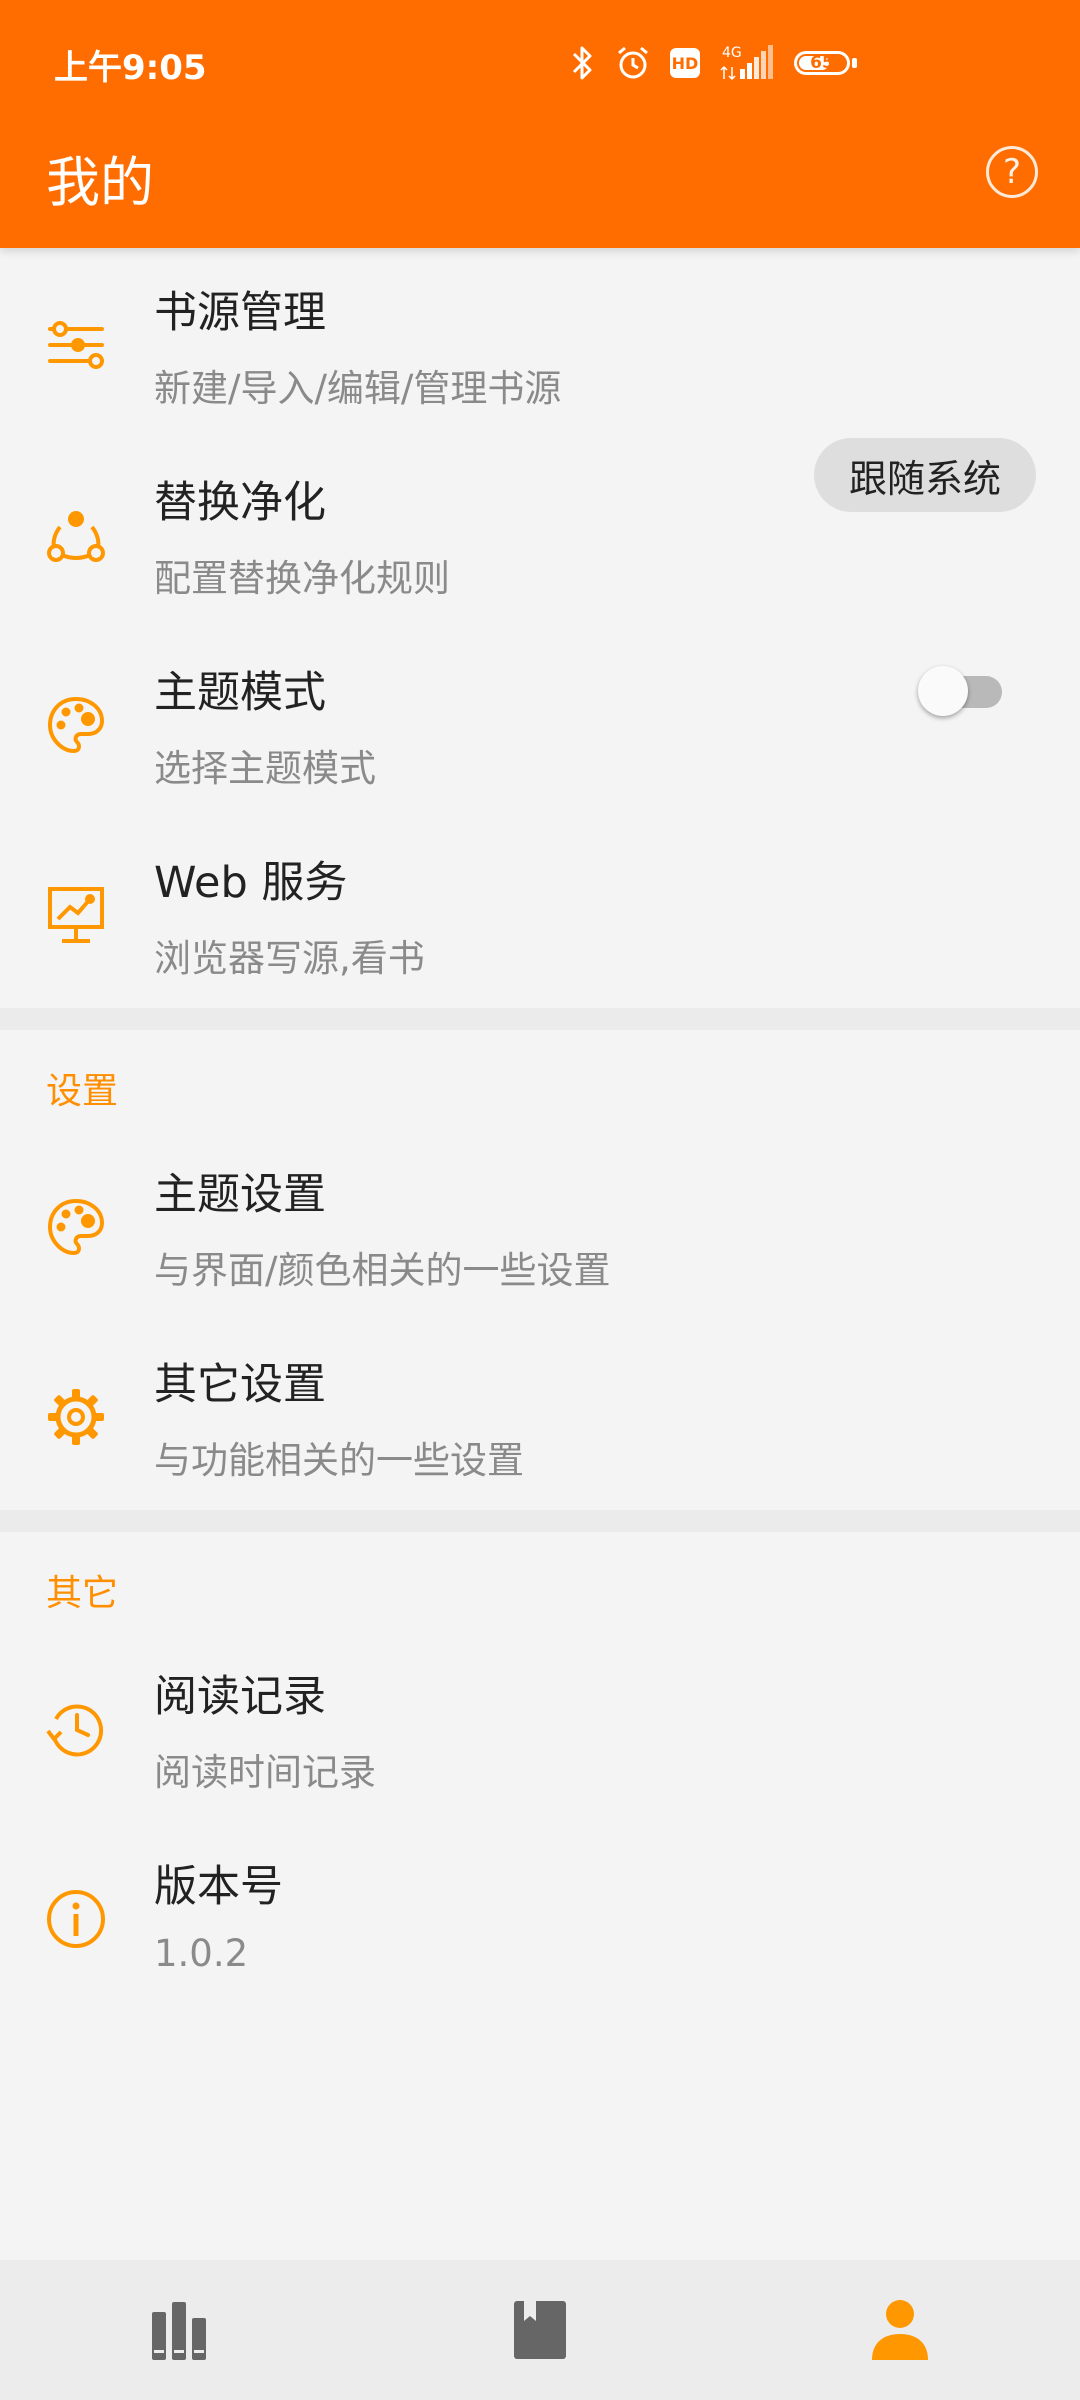  What do you see at coordinates (685, 63) in the screenshot?
I see `hd-badge: HD` at bounding box center [685, 63].